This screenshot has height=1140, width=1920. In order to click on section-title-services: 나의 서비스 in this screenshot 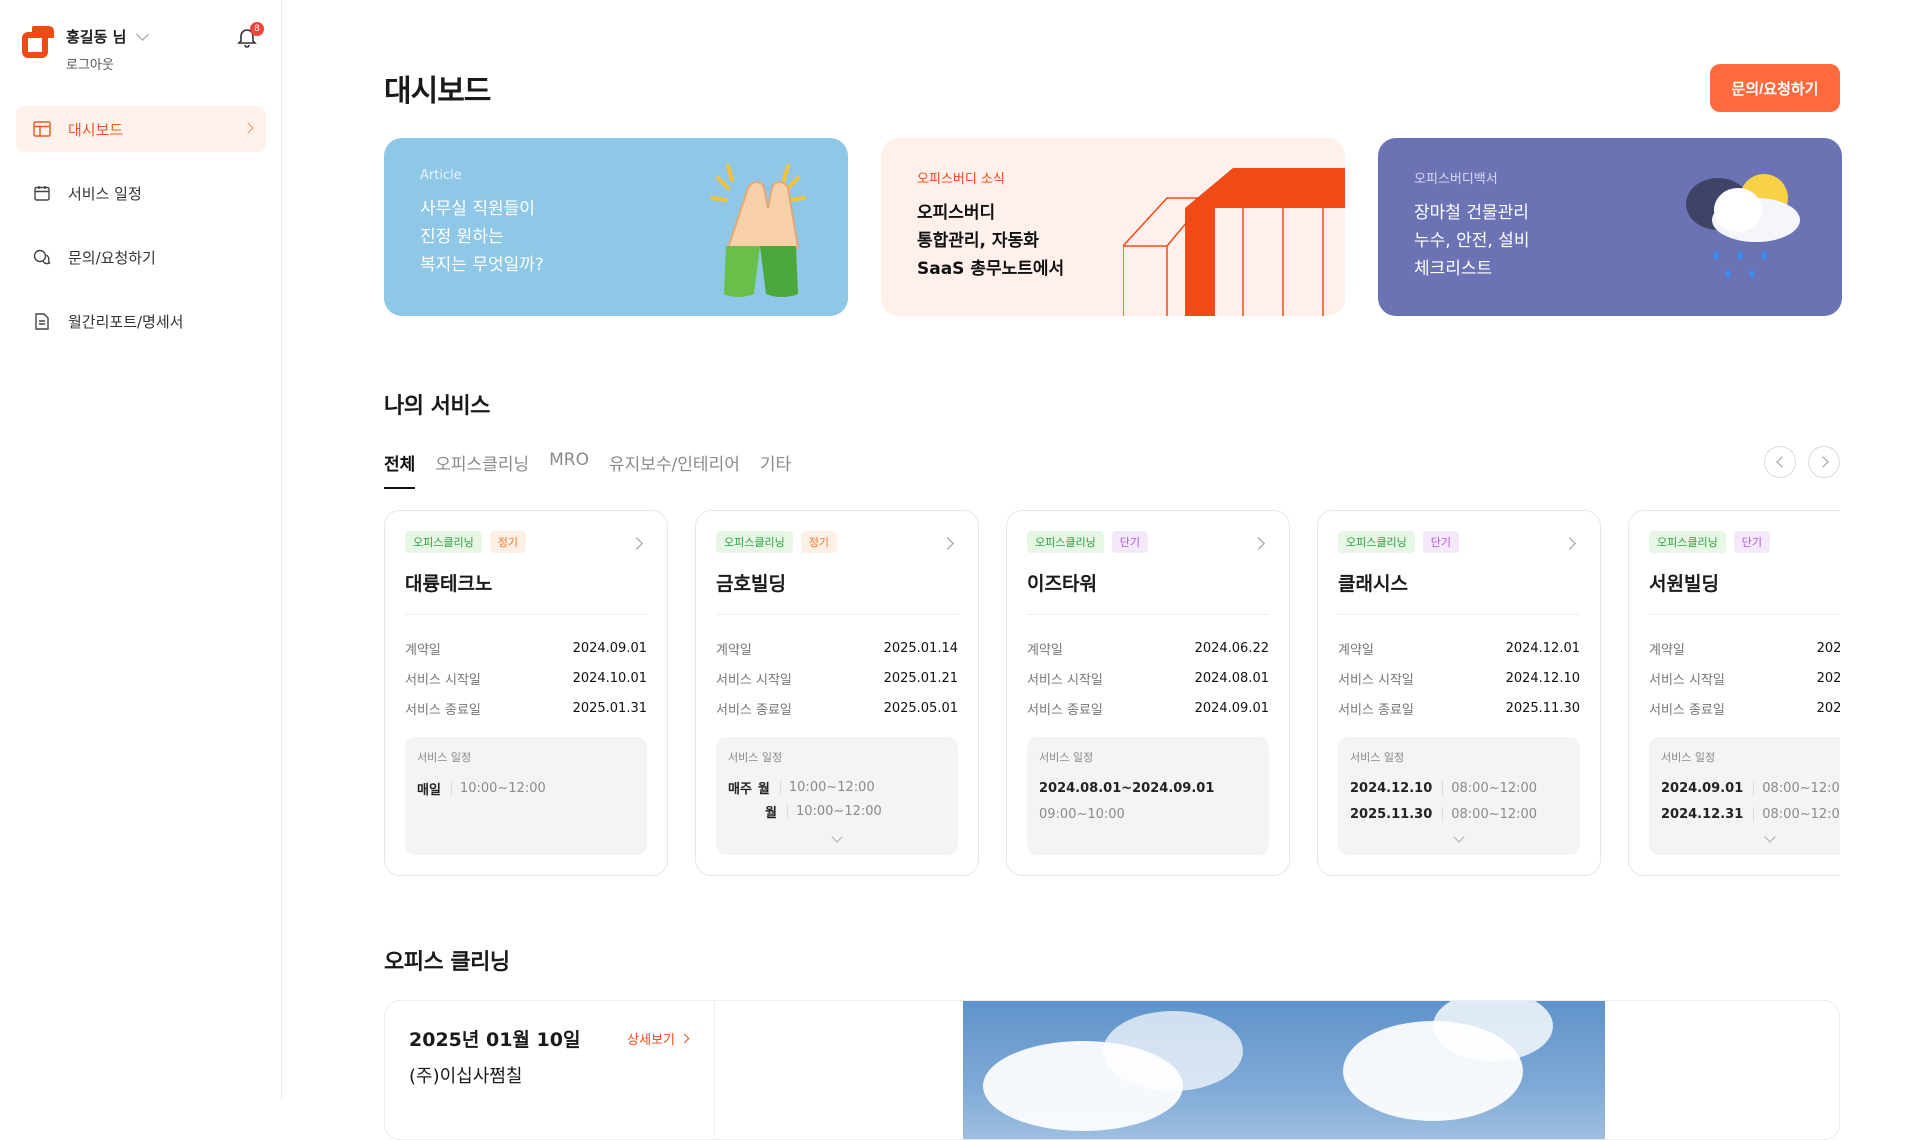, I will do `click(437, 406)`.